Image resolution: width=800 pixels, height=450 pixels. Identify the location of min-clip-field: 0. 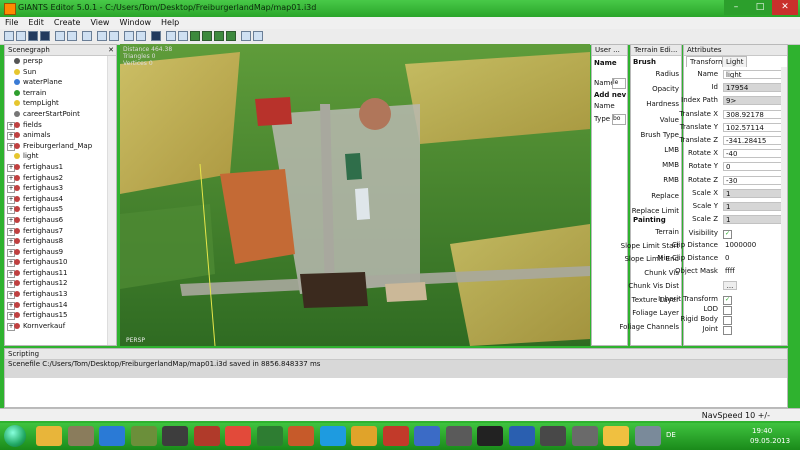
(753, 258).